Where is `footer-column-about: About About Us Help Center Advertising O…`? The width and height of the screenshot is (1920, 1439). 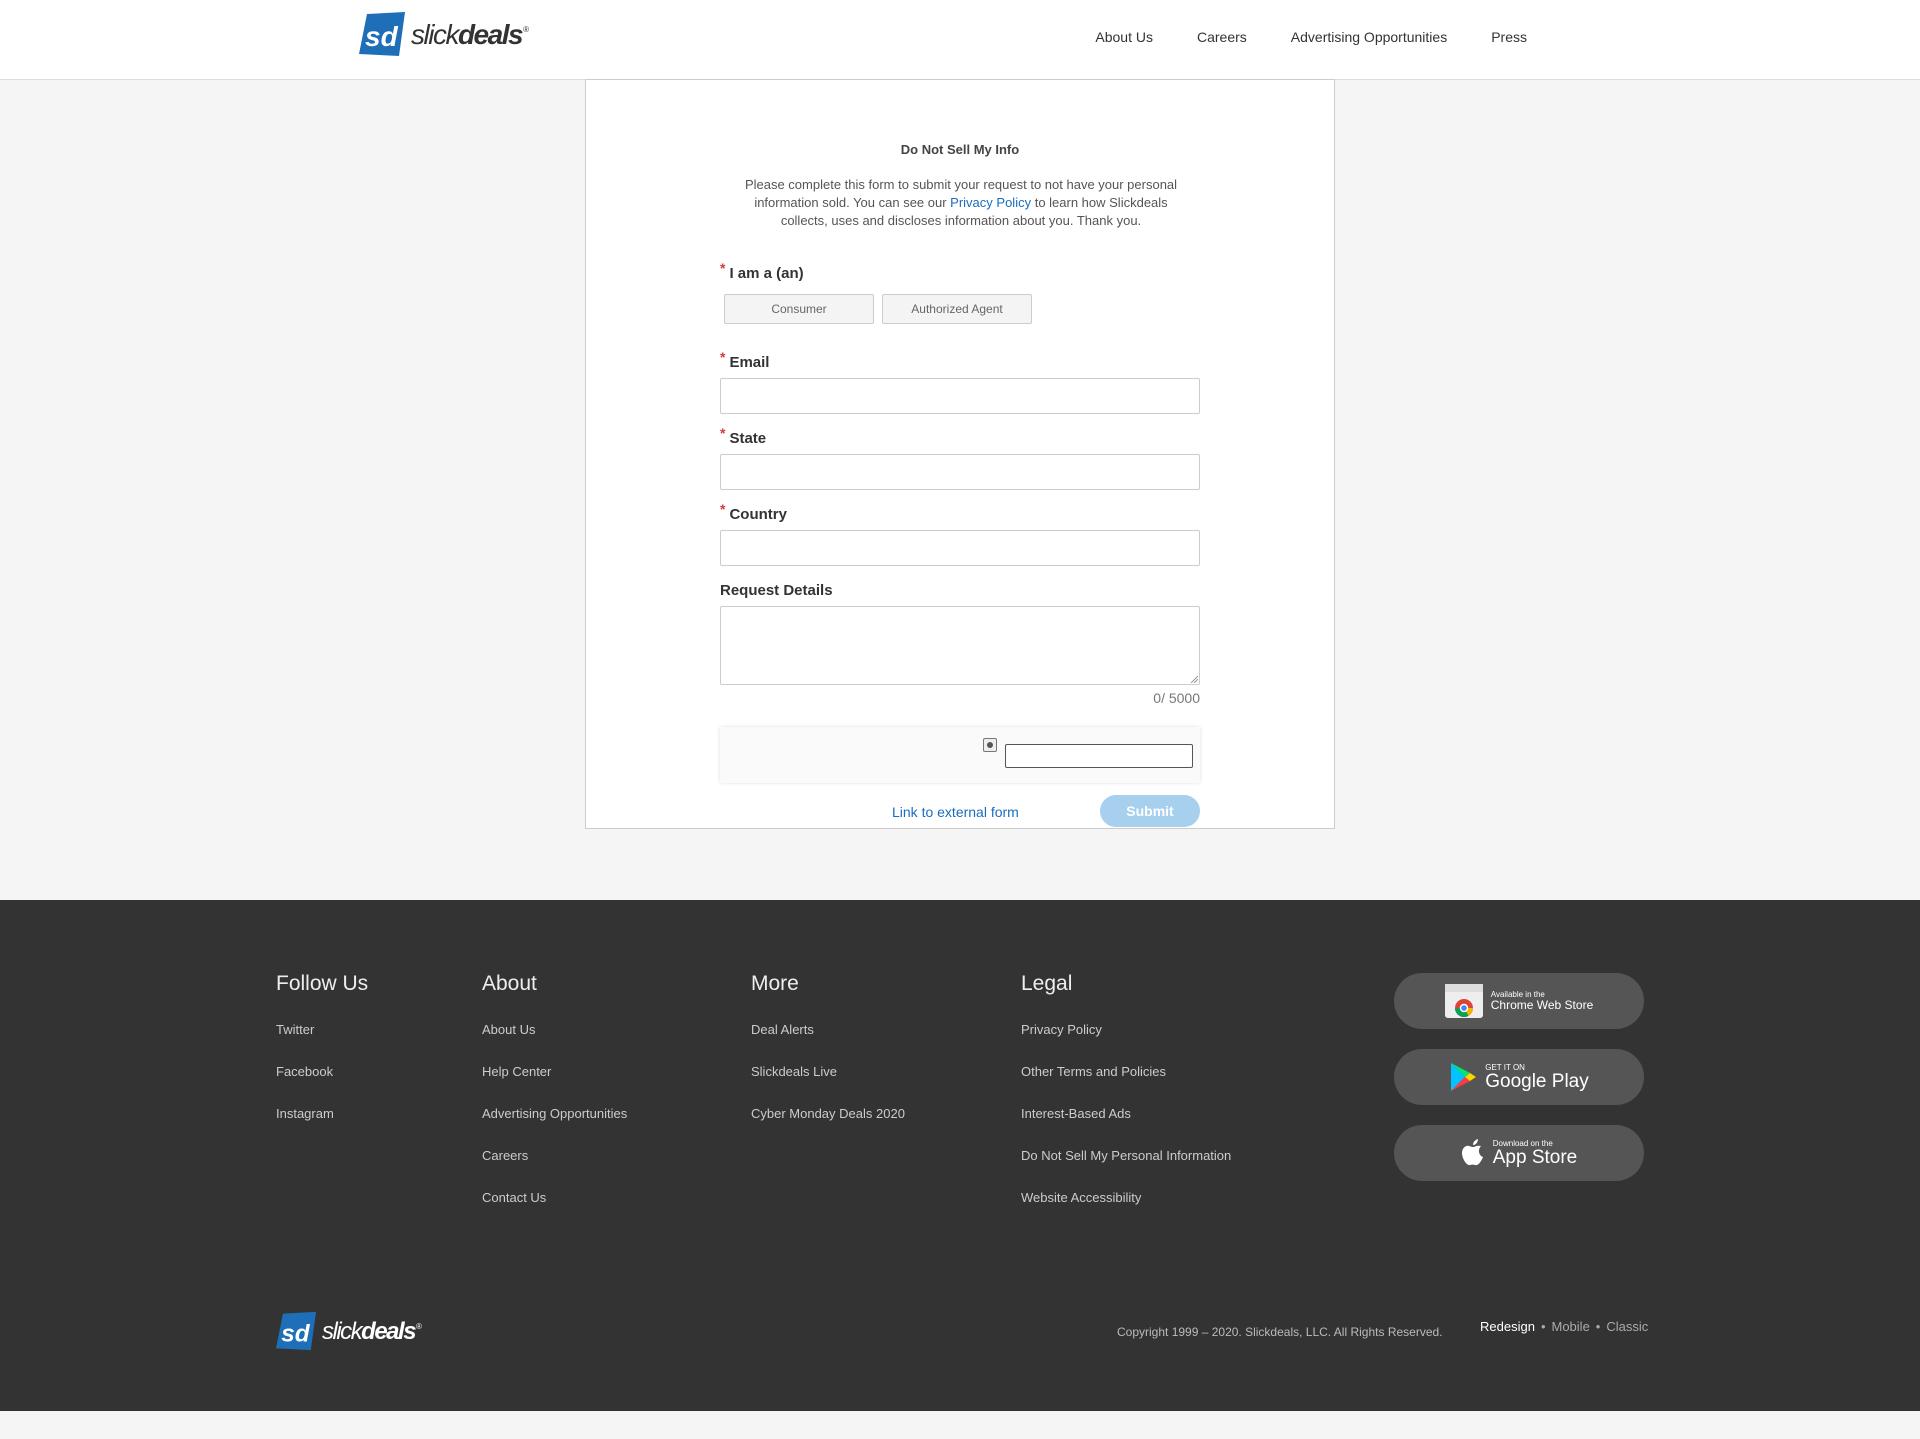 footer-column-about: About About Us Help Center Advertising O… is located at coordinates (554, 1102).